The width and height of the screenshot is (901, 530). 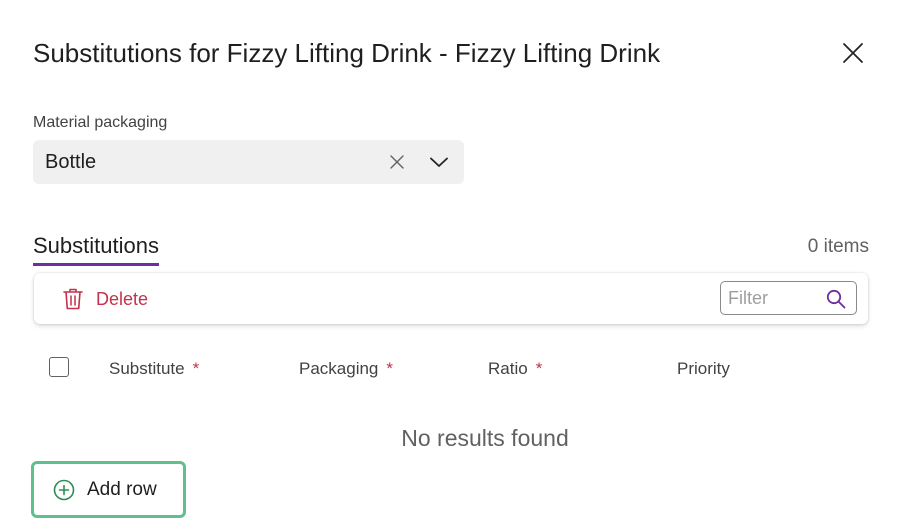 I want to click on column-header-packaging: Packaging *, so click(x=346, y=369).